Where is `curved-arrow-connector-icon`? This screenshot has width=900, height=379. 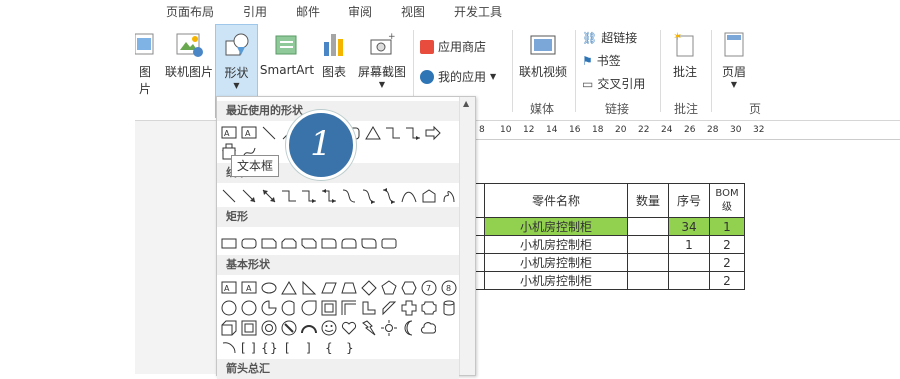 curved-arrow-connector-icon is located at coordinates (369, 196).